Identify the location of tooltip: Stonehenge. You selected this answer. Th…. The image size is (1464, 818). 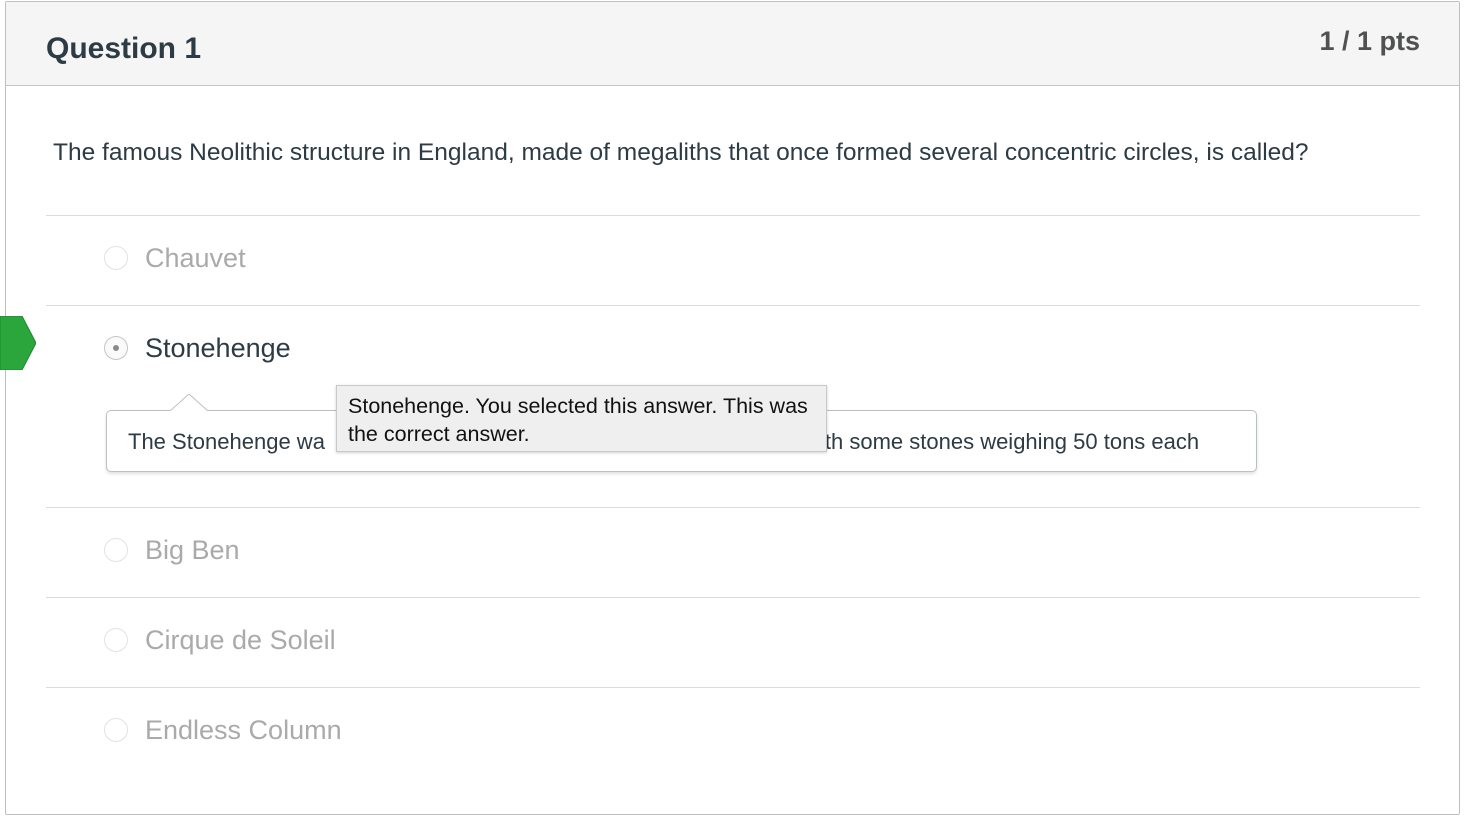
(581, 418).